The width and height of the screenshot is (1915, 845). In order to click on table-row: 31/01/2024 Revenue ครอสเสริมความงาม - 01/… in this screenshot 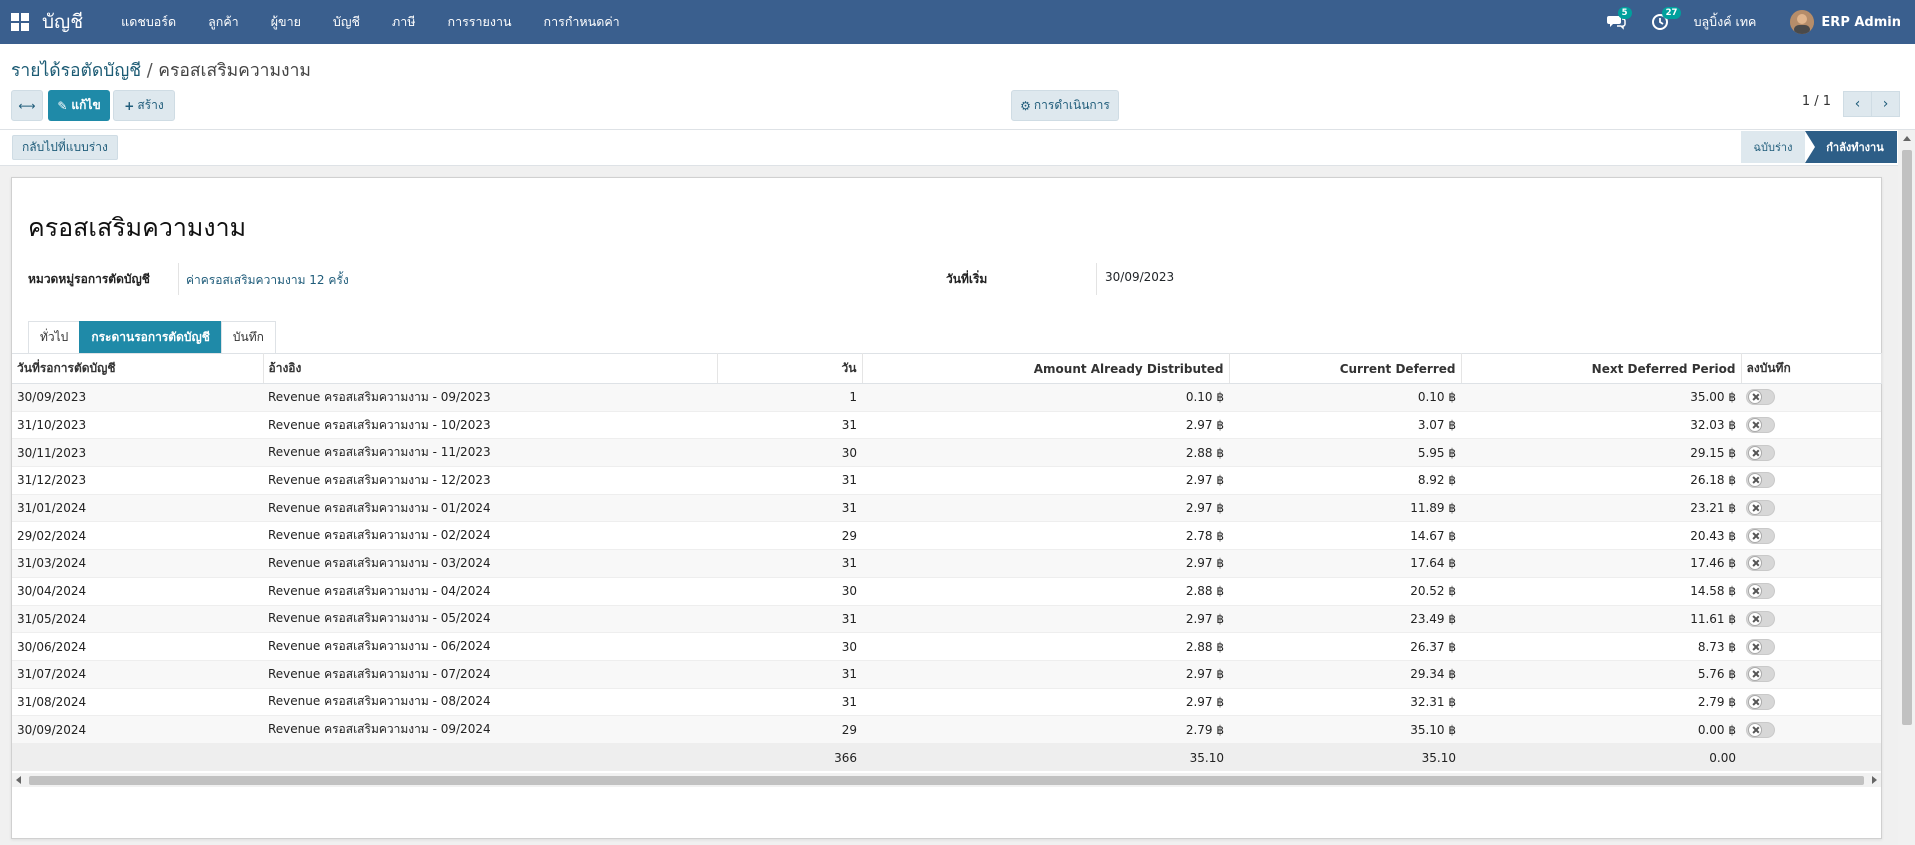, I will do `click(946, 508)`.